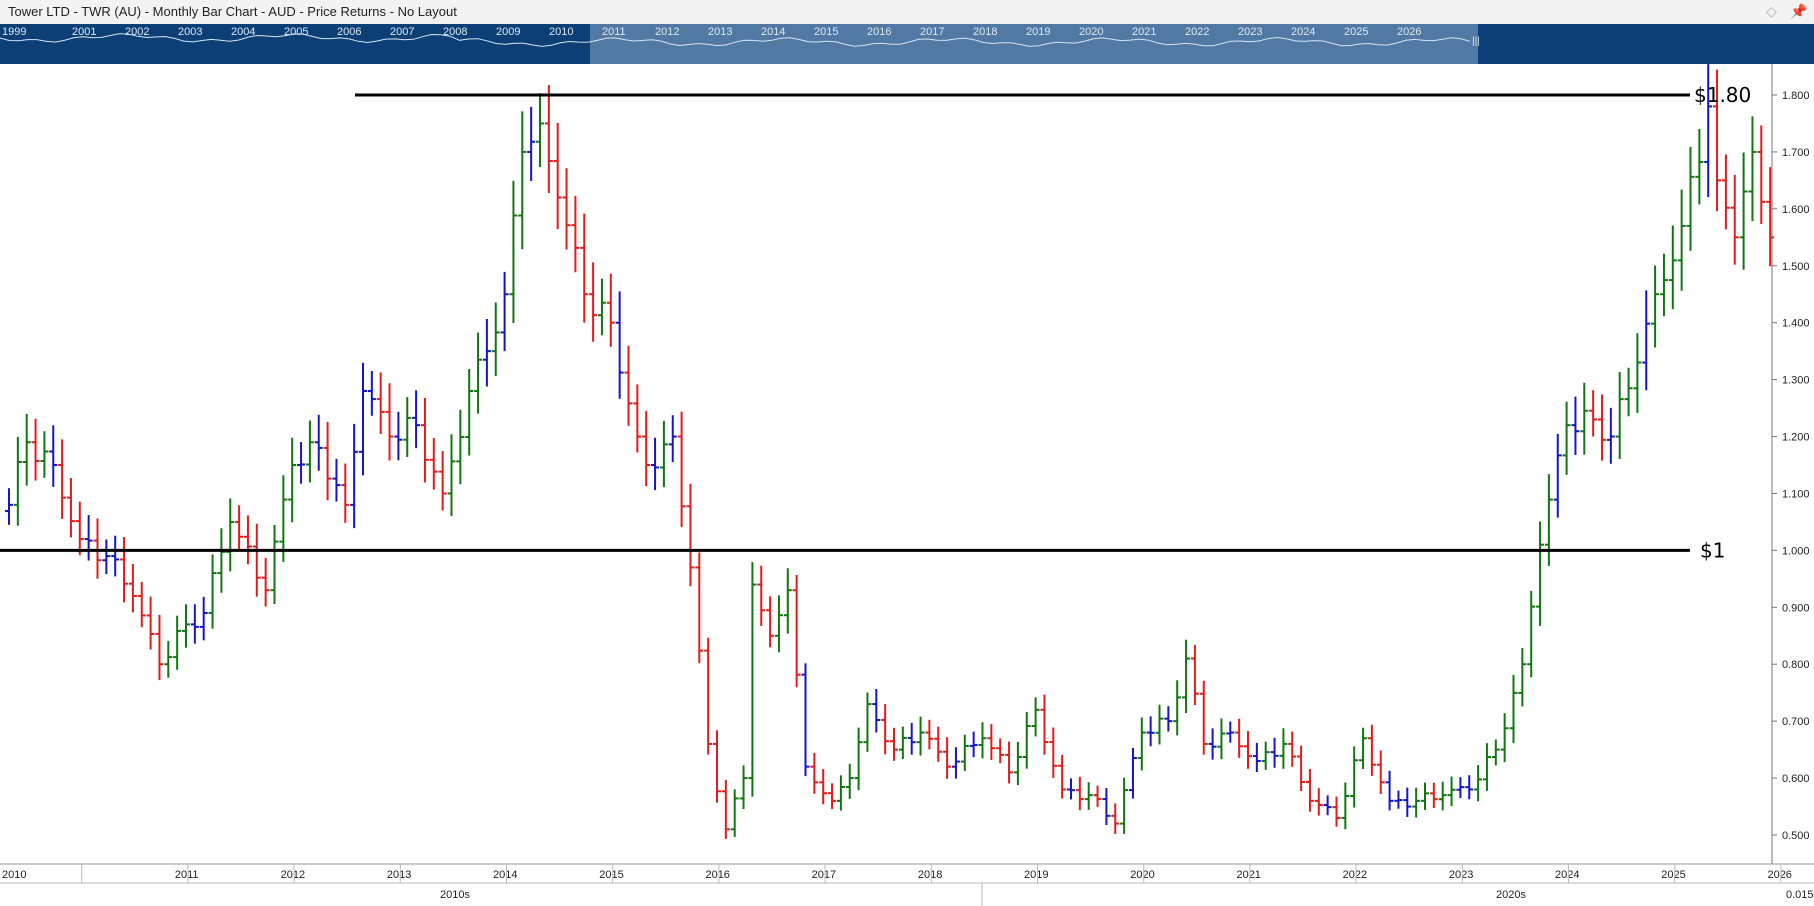 The image size is (1814, 906). Describe the element at coordinates (985, 32) in the screenshot. I see `navigator-year-label: 2018` at that location.